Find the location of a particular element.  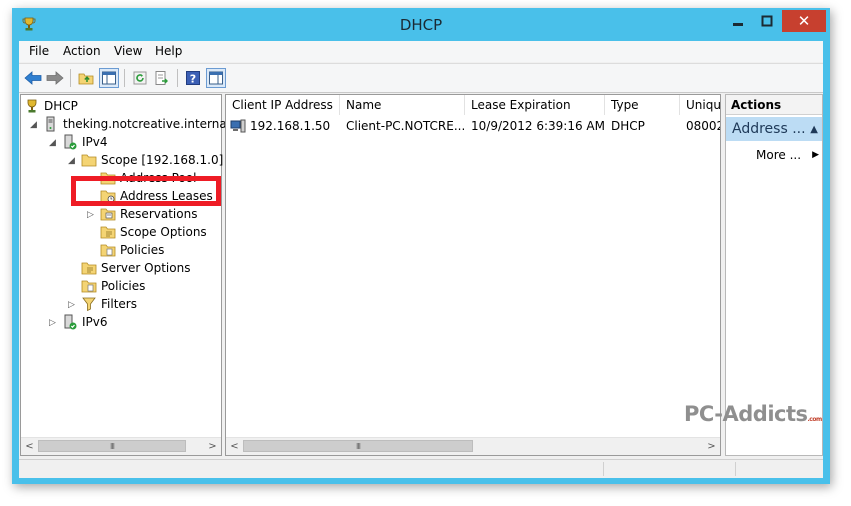

tree-item-label: Reservations is located at coordinates (159, 214).